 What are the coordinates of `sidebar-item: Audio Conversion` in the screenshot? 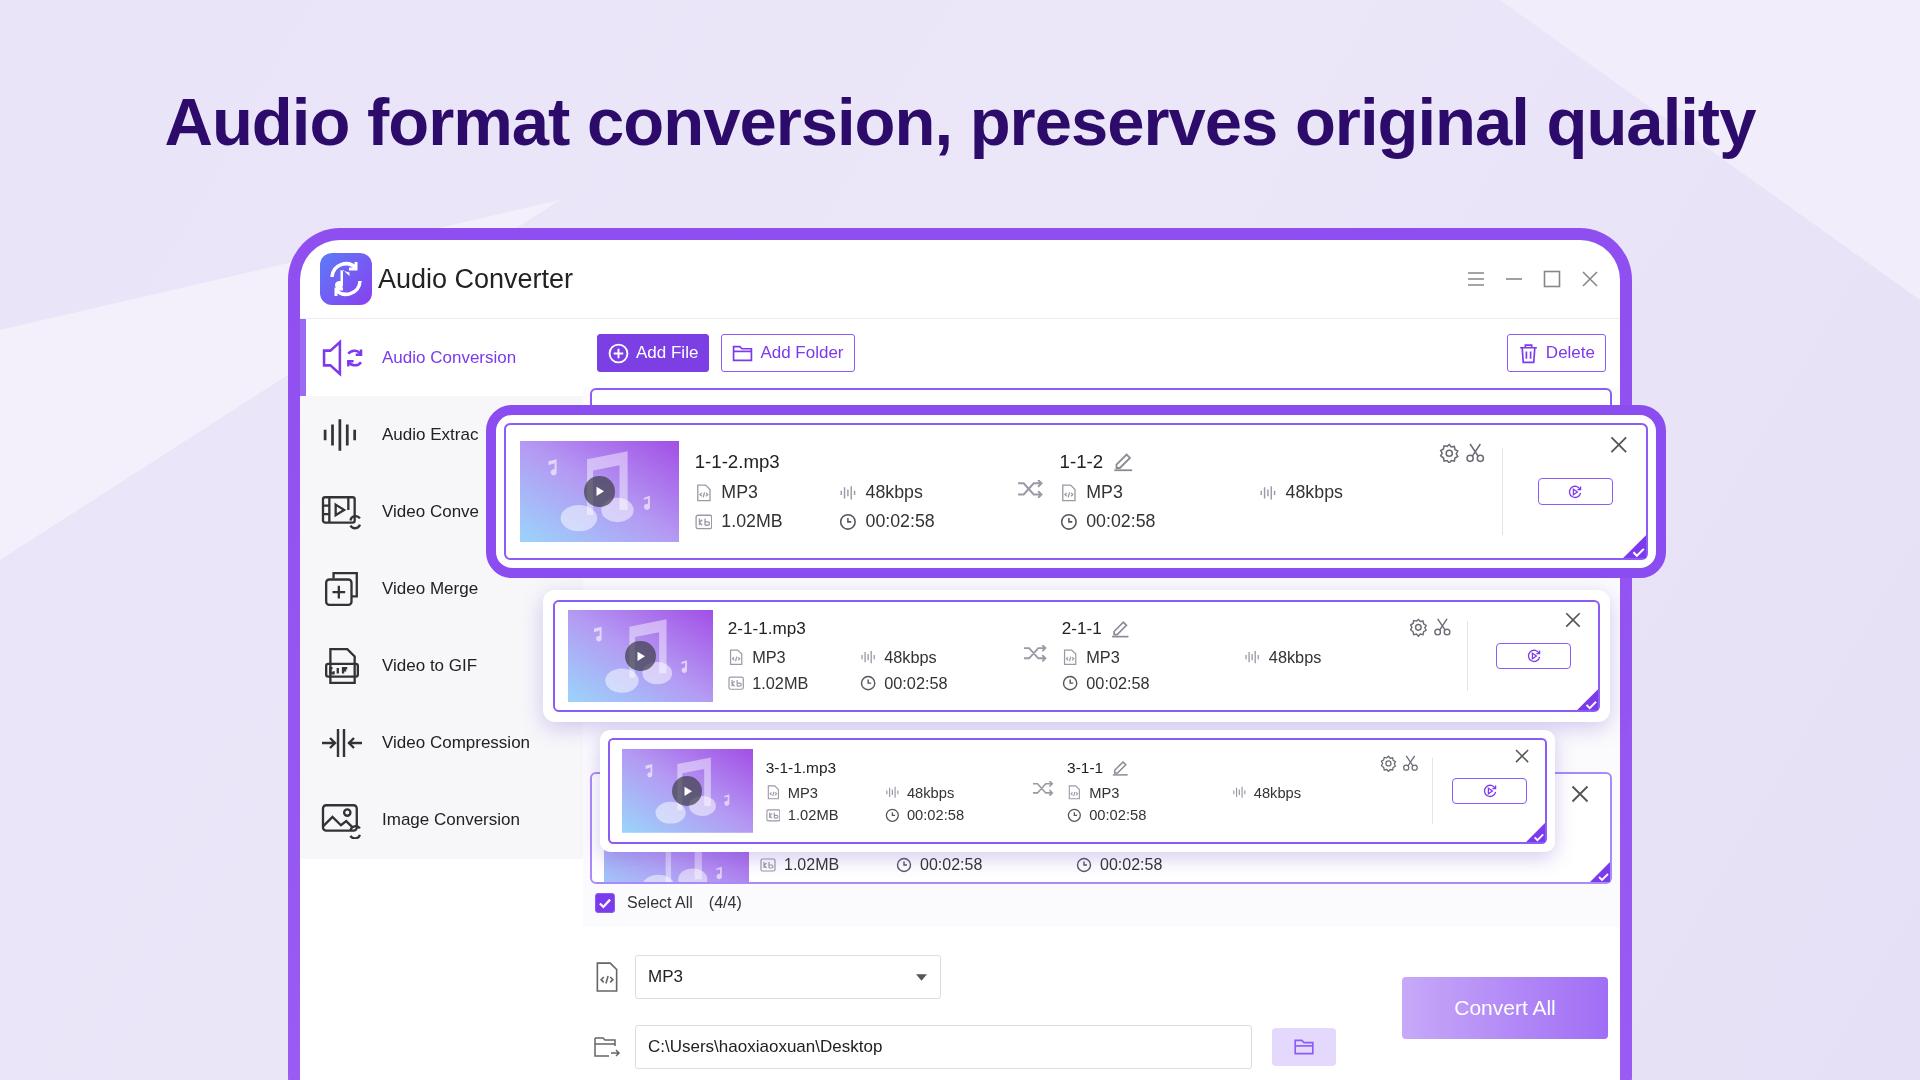 It's located at (441, 358).